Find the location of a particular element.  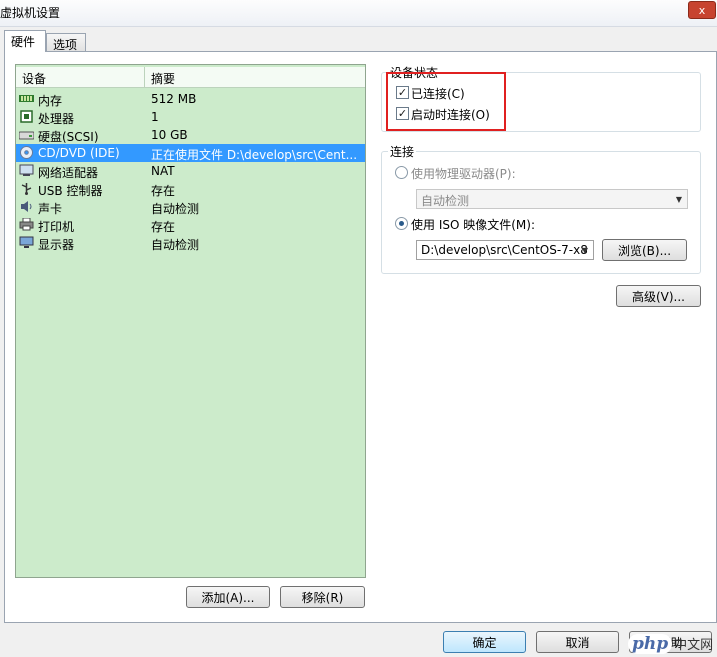

memory-icon is located at coordinates (26, 98).